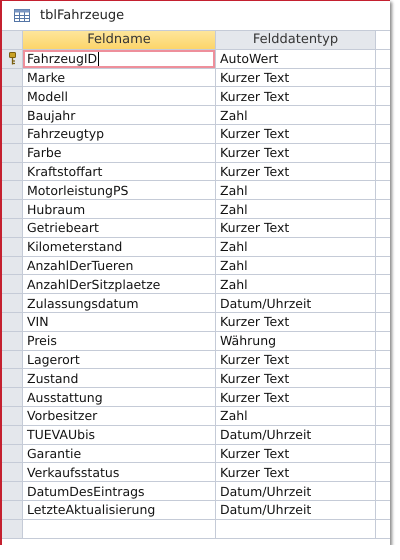 Image resolution: width=400 pixels, height=560 pixels. I want to click on field-name-cell: Baujahr, so click(119, 115).